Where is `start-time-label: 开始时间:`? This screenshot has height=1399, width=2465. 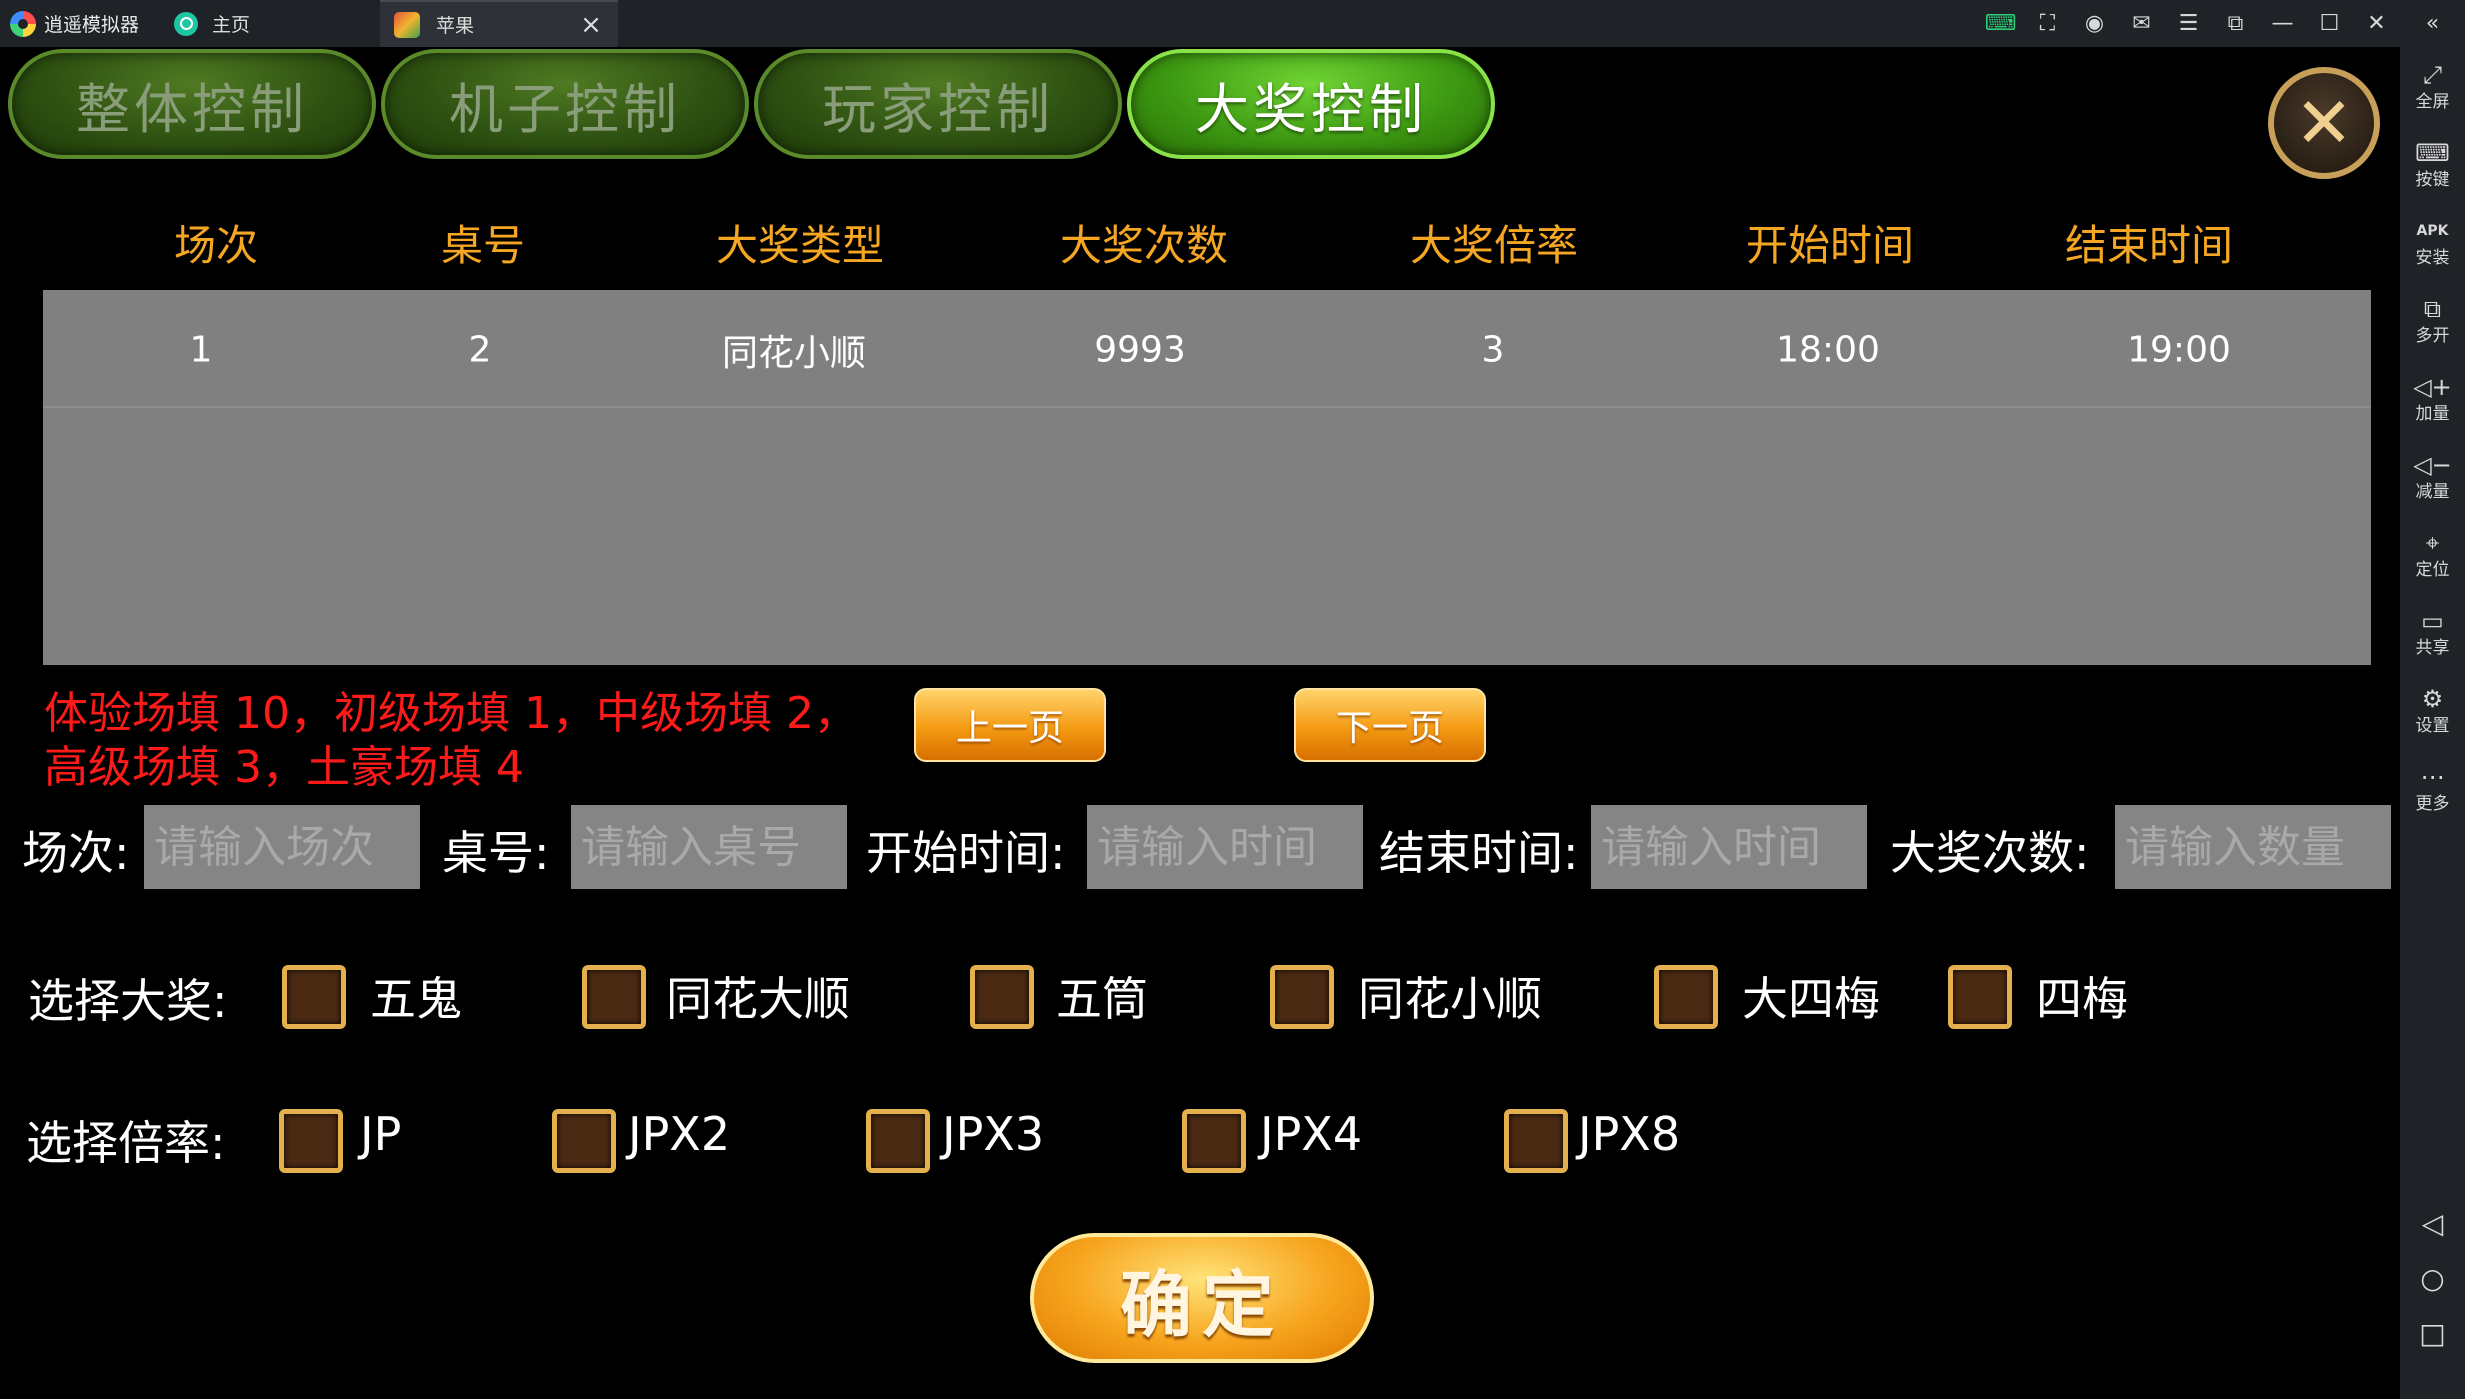 start-time-label: 开始时间: is located at coordinates (966, 853).